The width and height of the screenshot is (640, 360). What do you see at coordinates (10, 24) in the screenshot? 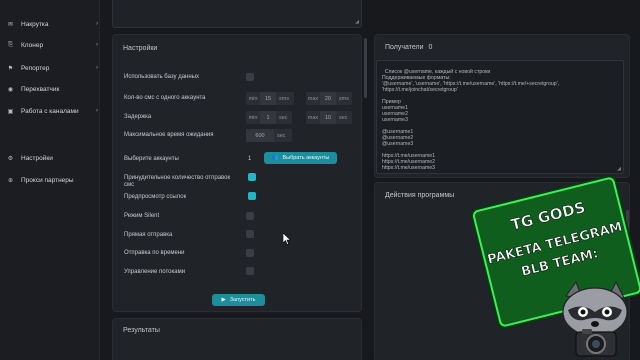
I see `megaphone-icon: ✉` at bounding box center [10, 24].